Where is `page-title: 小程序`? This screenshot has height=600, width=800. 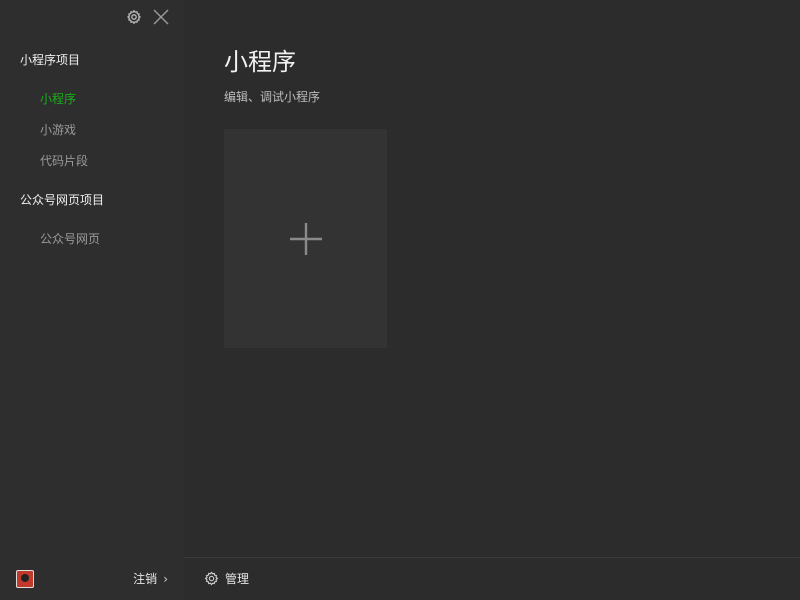 page-title: 小程序 is located at coordinates (260, 62).